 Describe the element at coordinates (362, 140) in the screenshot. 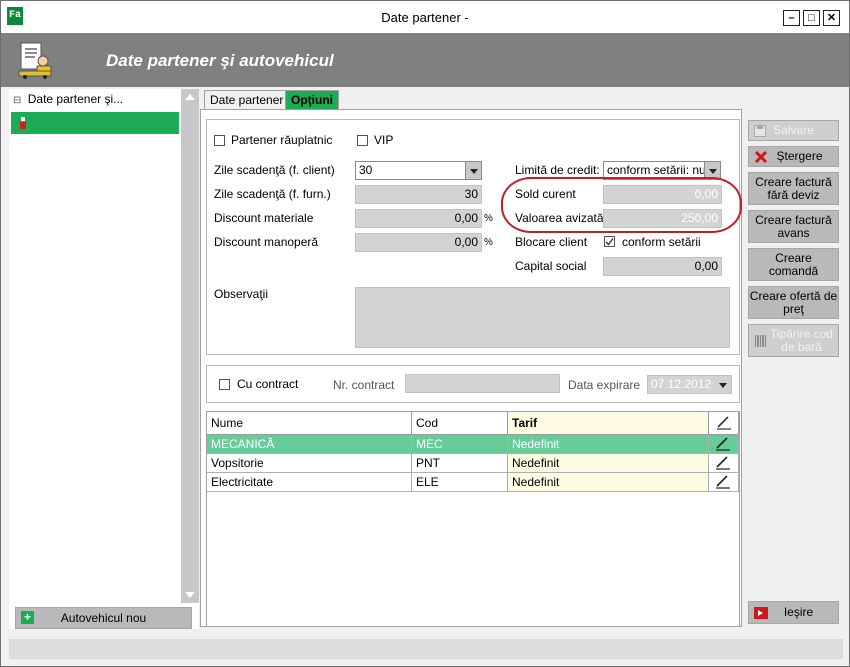

I see `vip-checkbox` at that location.